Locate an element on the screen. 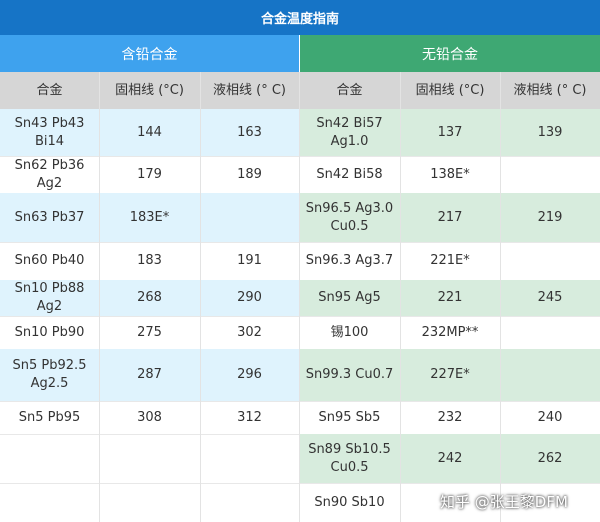  lead-free-alloy-cell: Sn95 Sb5 is located at coordinates (349, 417).